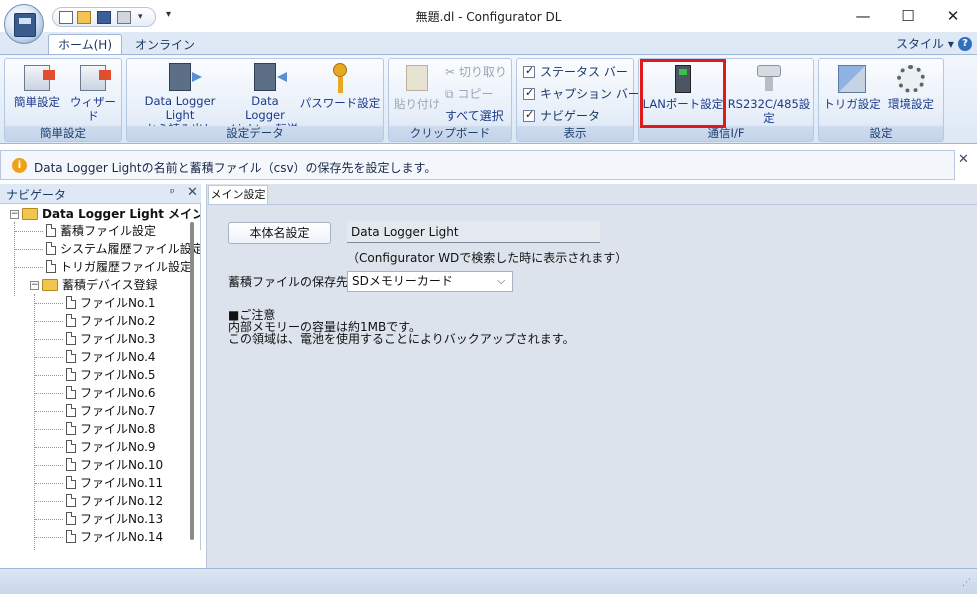  I want to click on device-name-button: 本体名設定, so click(279, 233).